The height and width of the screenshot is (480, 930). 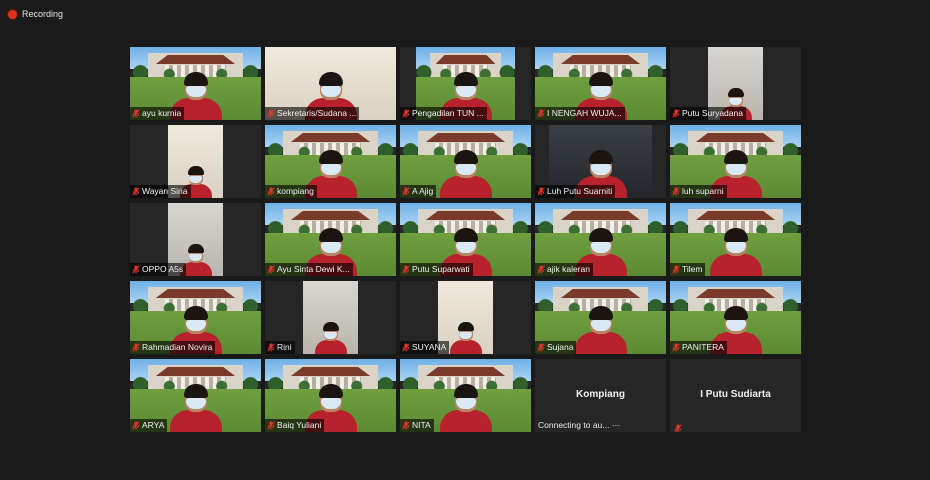 I want to click on participant-tile: A Ajig, so click(x=465, y=161).